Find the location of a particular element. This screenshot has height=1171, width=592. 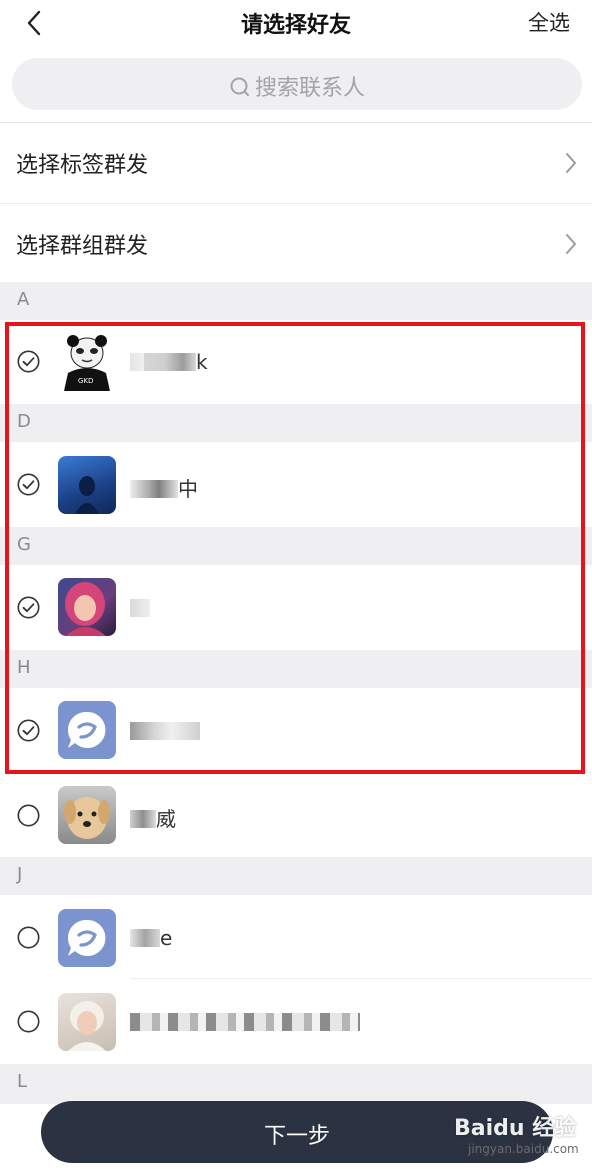

menu-select-by-tag: 选择标签群发 is located at coordinates (296, 163).